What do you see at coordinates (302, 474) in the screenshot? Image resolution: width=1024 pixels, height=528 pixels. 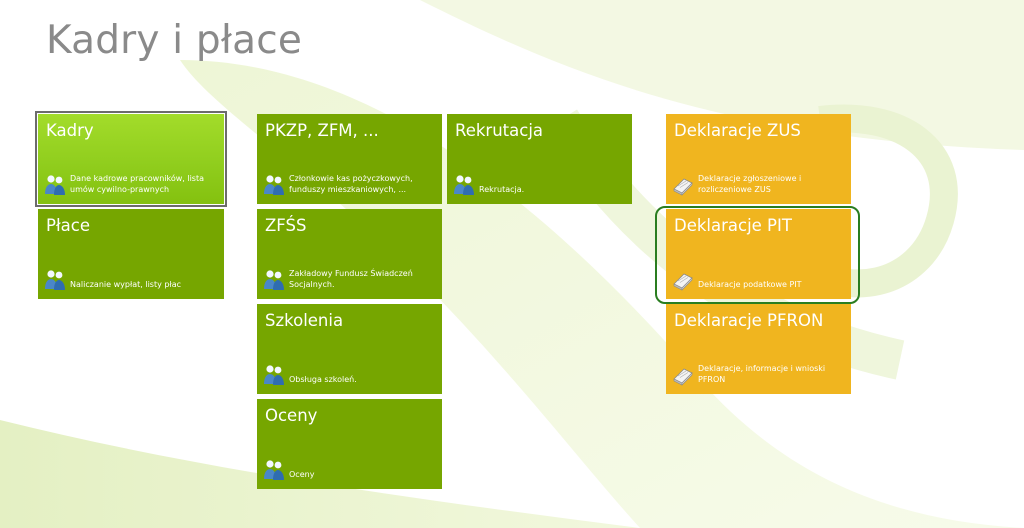 I see `tile-oceny-desc: Oceny` at bounding box center [302, 474].